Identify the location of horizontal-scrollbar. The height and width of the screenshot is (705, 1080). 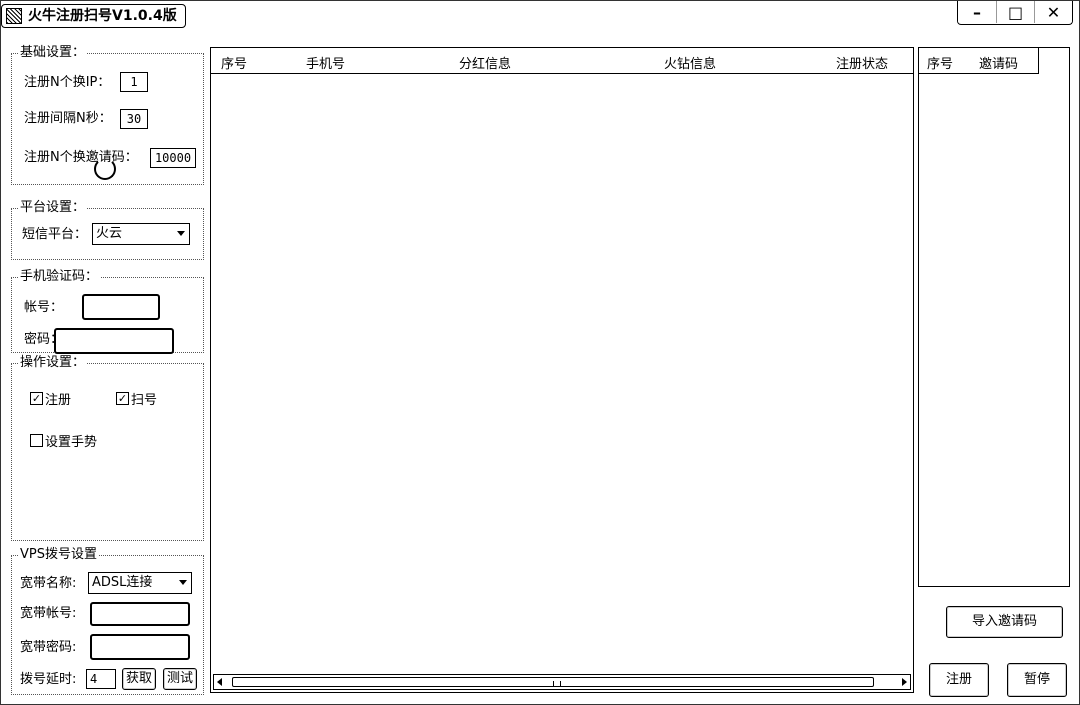
(562, 682).